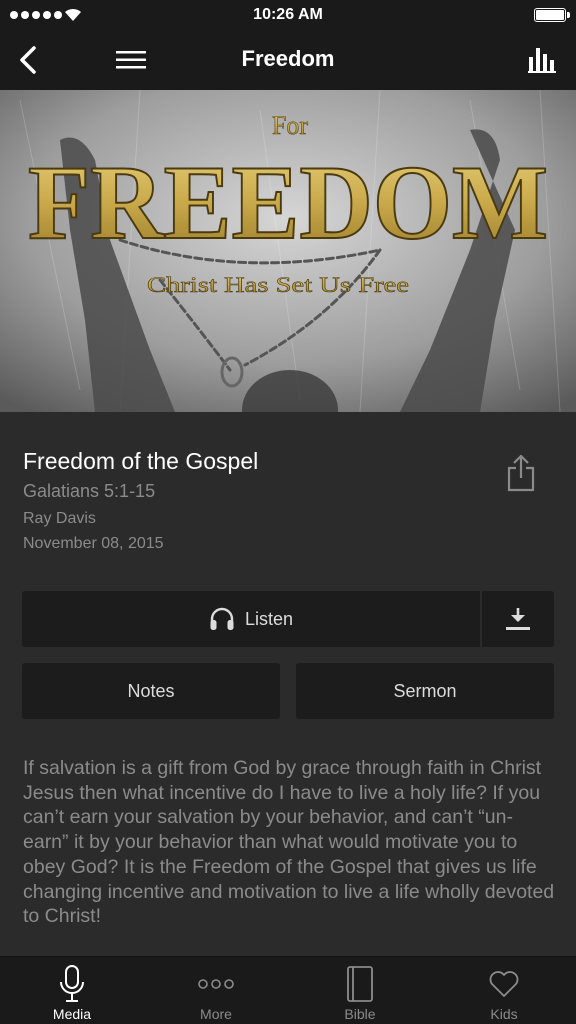 The height and width of the screenshot is (1024, 576). I want to click on sermon-button: Sermon, so click(425, 691).